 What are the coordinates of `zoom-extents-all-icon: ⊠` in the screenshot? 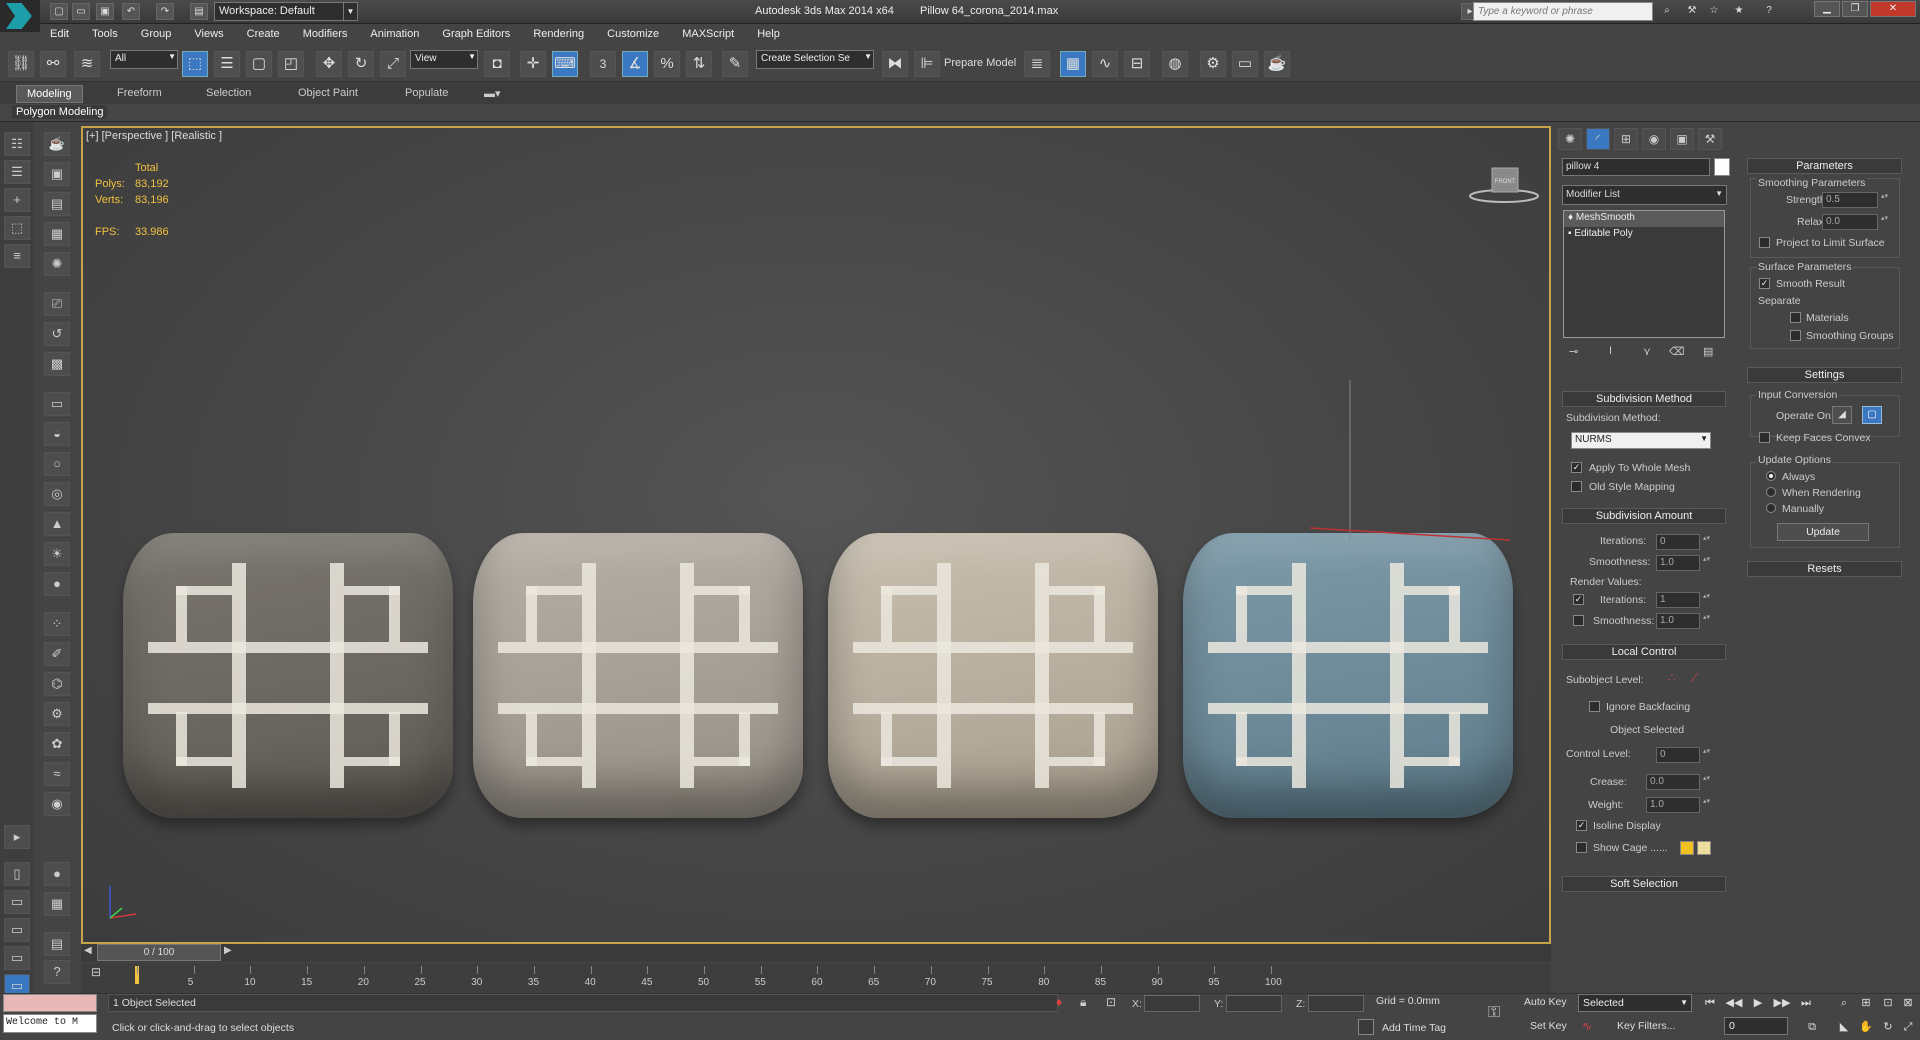 It's located at (1908, 1003).